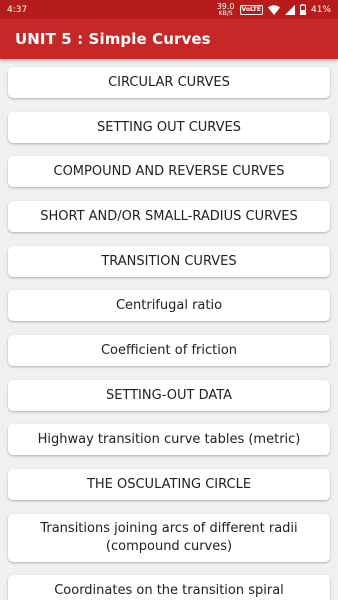  I want to click on topic-label: TRANSITION CURVES, so click(169, 261).